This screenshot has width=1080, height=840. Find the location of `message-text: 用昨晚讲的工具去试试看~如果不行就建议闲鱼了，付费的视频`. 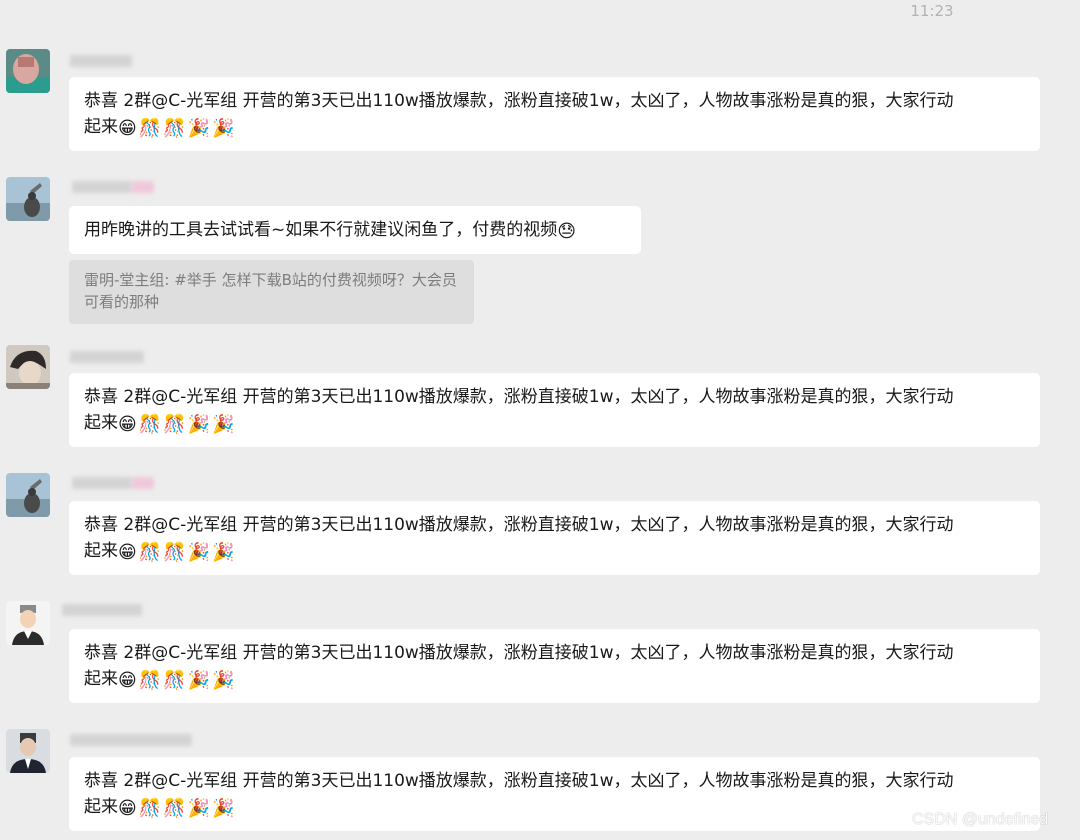

message-text: 用昨晚讲的工具去试试看~如果不行就建议闲鱼了，付费的视频 is located at coordinates (321, 230).